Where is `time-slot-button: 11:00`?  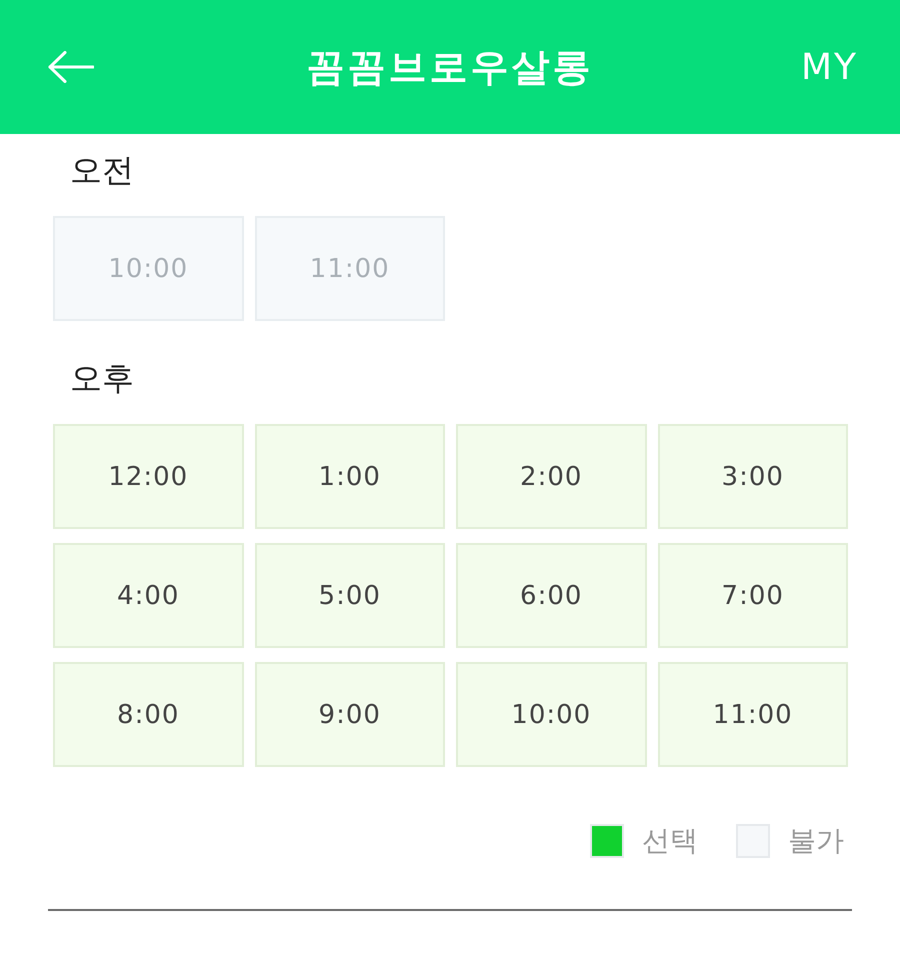 time-slot-button: 11:00 is located at coordinates (753, 714).